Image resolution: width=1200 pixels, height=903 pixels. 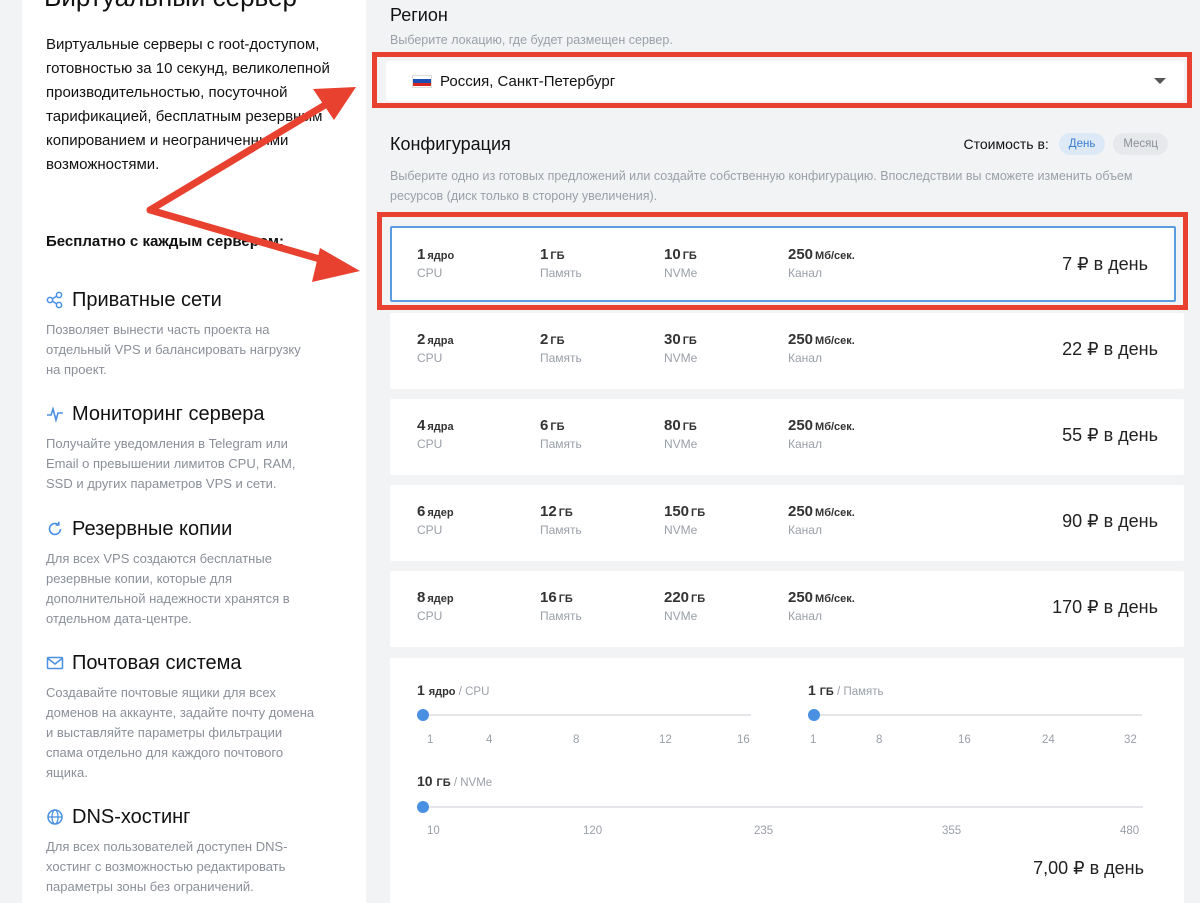 I want to click on custom-total-price: 7,00 ₽ в день, so click(x=1088, y=868).